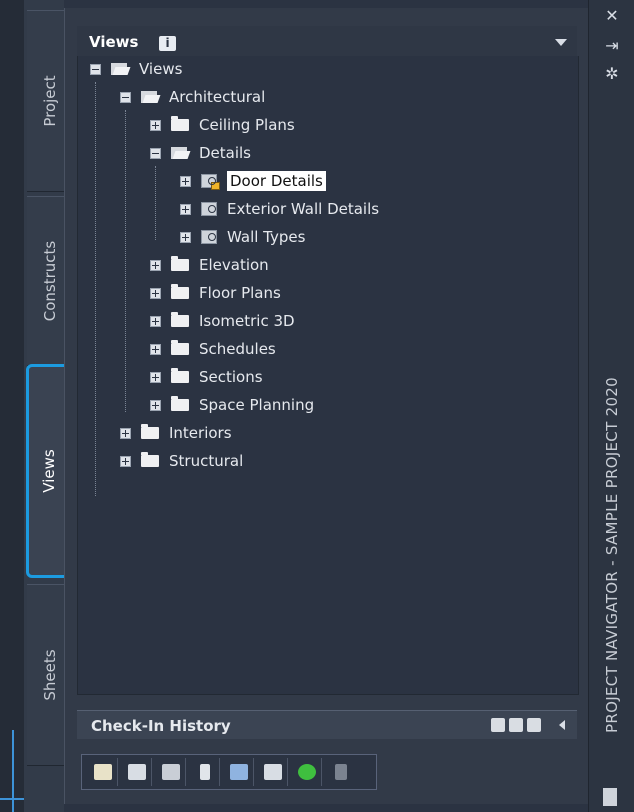 This screenshot has width=634, height=812. Describe the element at coordinates (222, 321) in the screenshot. I see `tree-node-isometric-3d: Isometric 3D` at that location.